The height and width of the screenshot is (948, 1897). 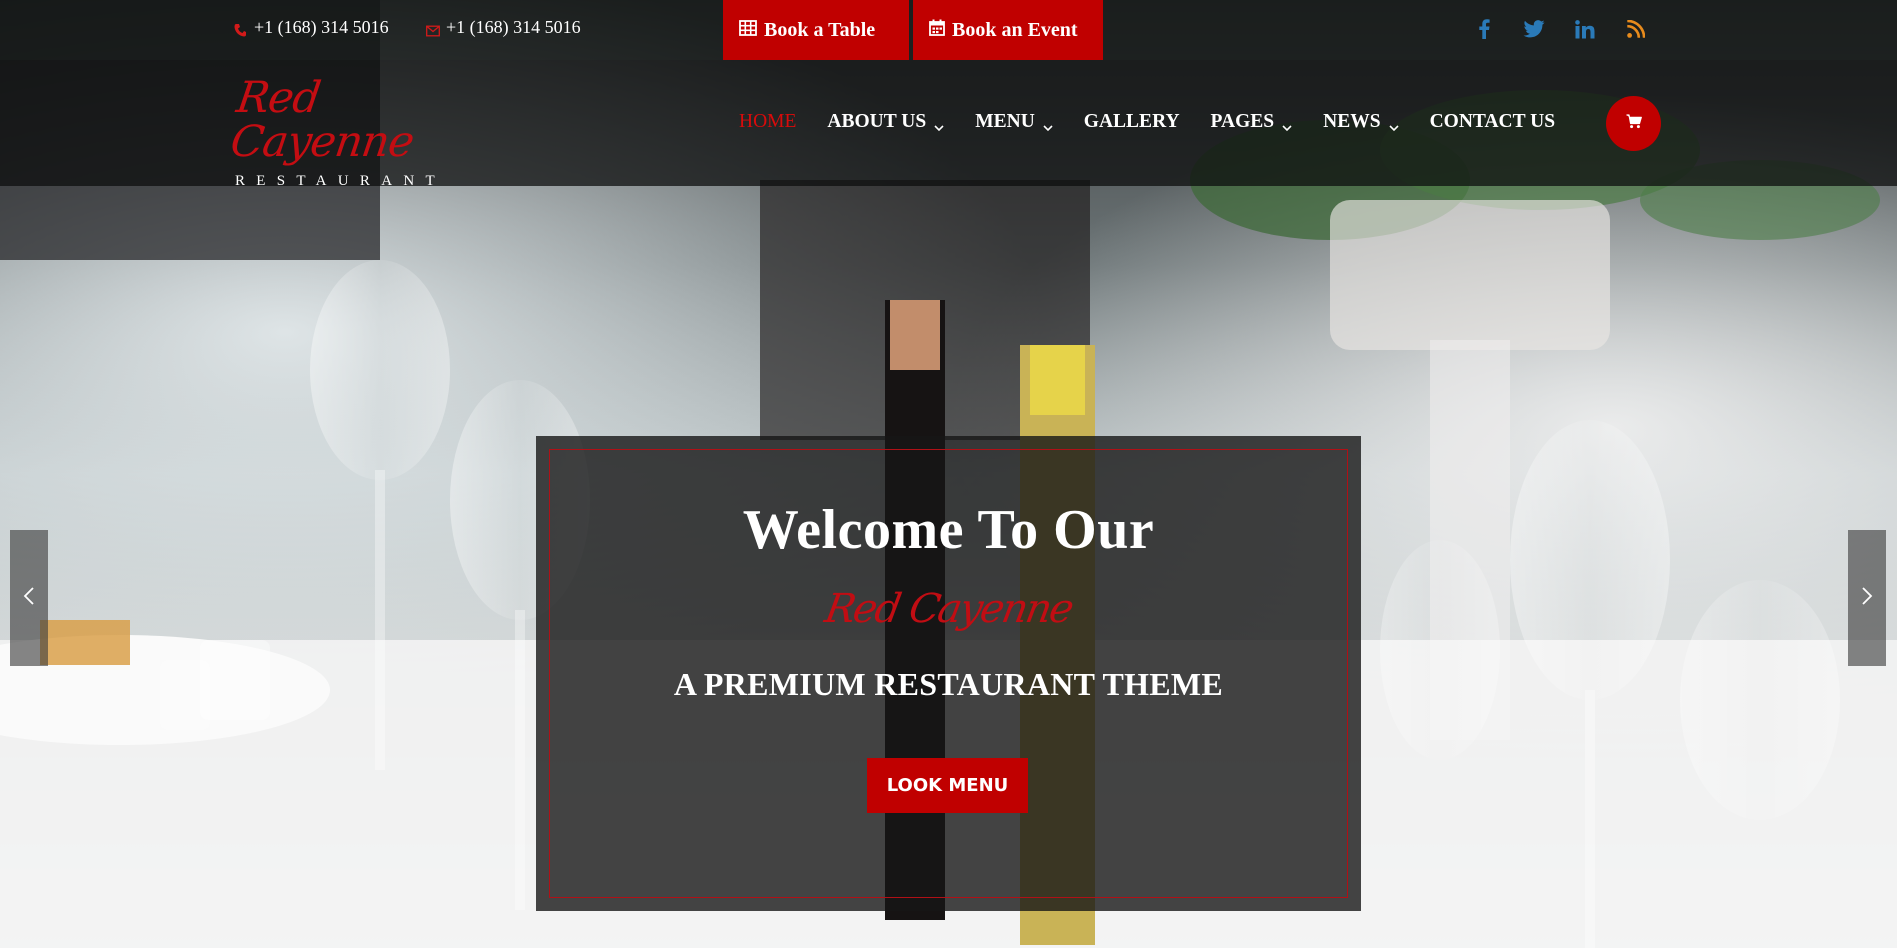 I want to click on nav-item-news: NEWS, so click(x=1361, y=122).